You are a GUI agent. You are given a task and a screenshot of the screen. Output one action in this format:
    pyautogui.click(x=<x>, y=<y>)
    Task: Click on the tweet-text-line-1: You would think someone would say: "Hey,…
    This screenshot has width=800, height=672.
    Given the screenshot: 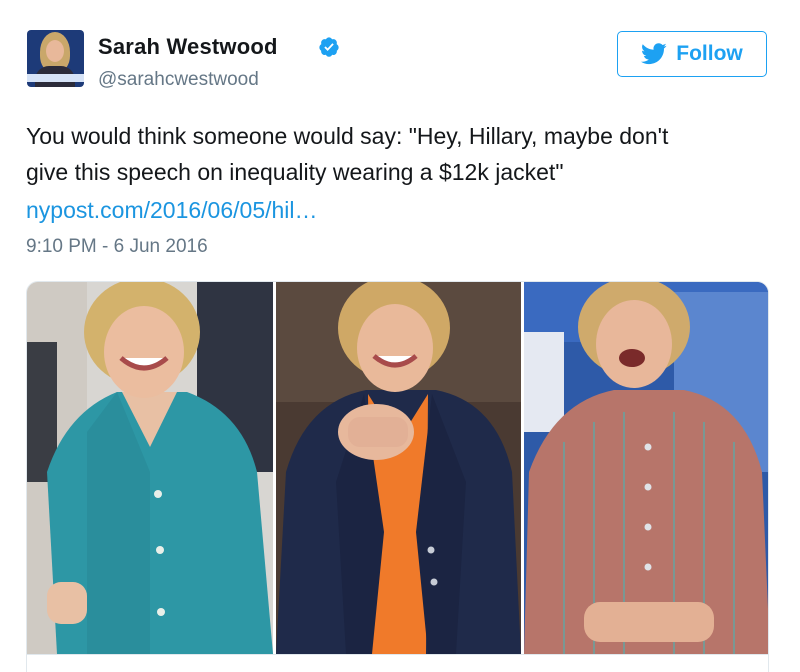 What is the action you would take?
    pyautogui.click(x=347, y=136)
    